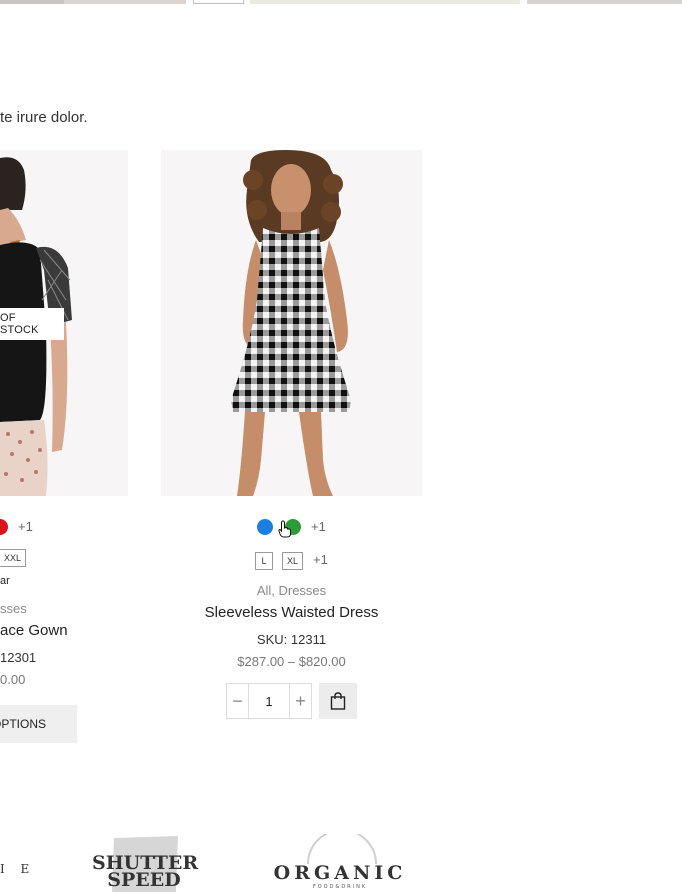 The width and height of the screenshot is (682, 894). I want to click on brand-logo-partial: I E, so click(17, 869).